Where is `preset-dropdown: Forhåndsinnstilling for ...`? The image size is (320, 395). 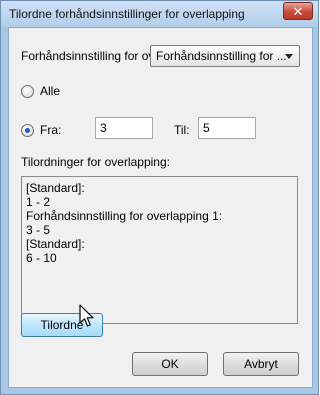
preset-dropdown: Forhåndsinnstilling for ... is located at coordinates (225, 56).